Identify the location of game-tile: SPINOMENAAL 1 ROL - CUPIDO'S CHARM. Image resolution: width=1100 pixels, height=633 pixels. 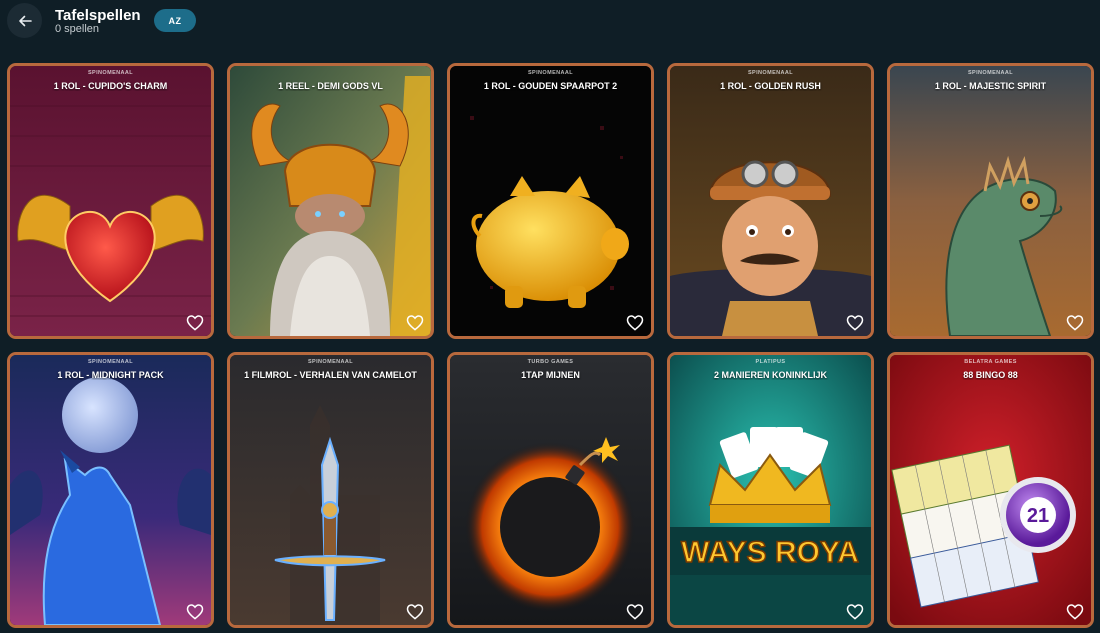
(110, 201).